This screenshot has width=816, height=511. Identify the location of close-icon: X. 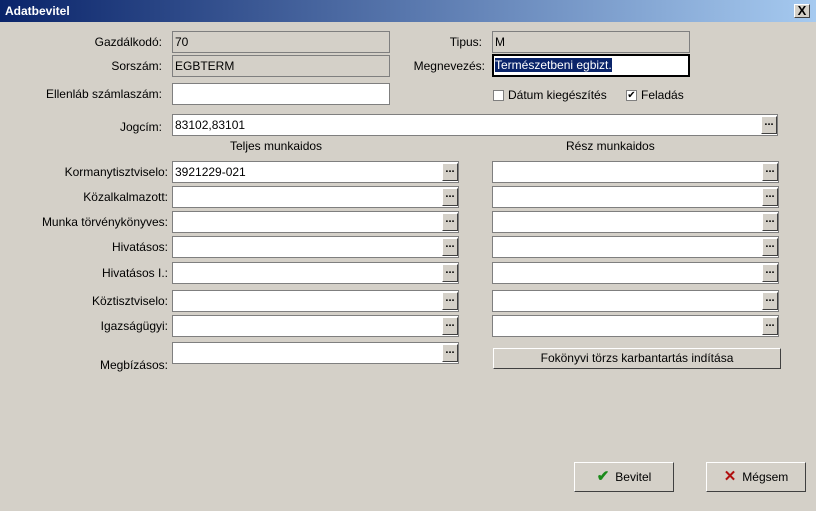
(802, 10).